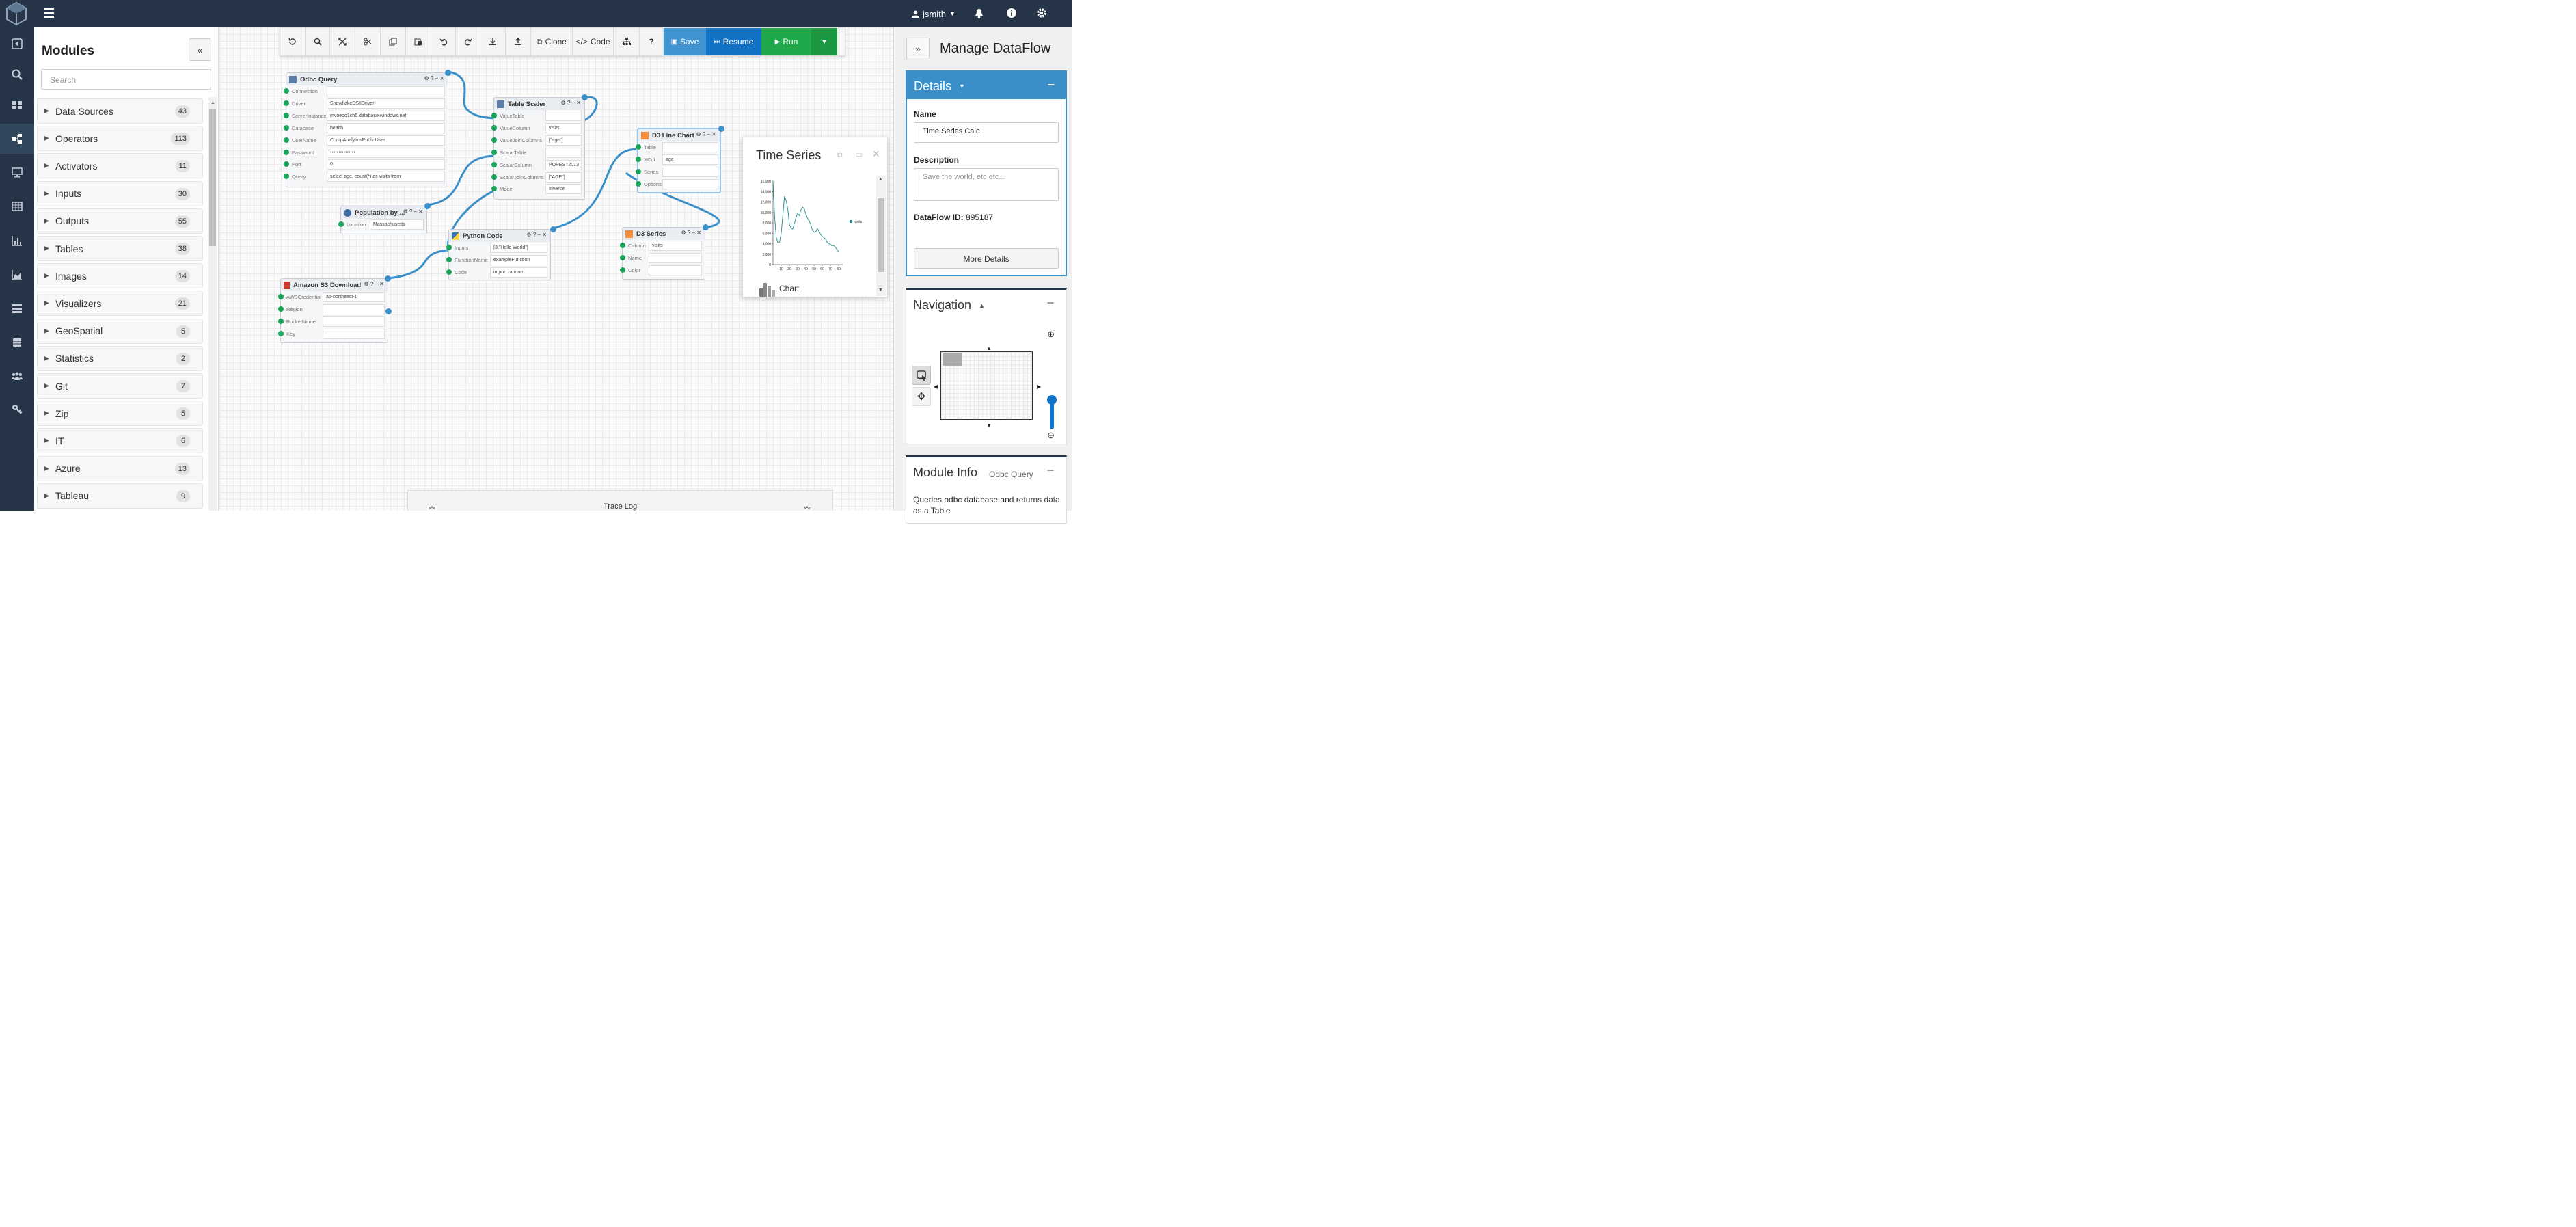 The width and height of the screenshot is (2576, 1227). What do you see at coordinates (120, 193) in the screenshot?
I see `module-category-inputs: ▶ Inputs 30` at bounding box center [120, 193].